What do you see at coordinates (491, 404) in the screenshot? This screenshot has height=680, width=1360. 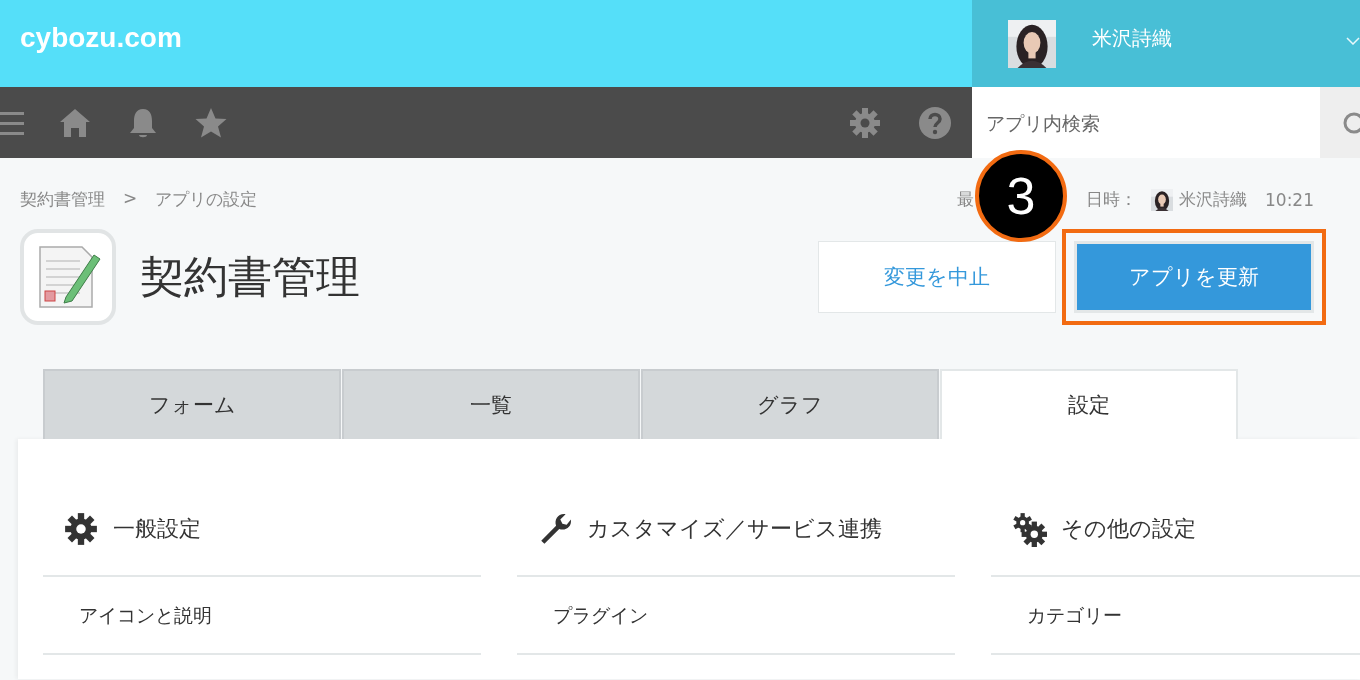 I see `tab: 一覧` at bounding box center [491, 404].